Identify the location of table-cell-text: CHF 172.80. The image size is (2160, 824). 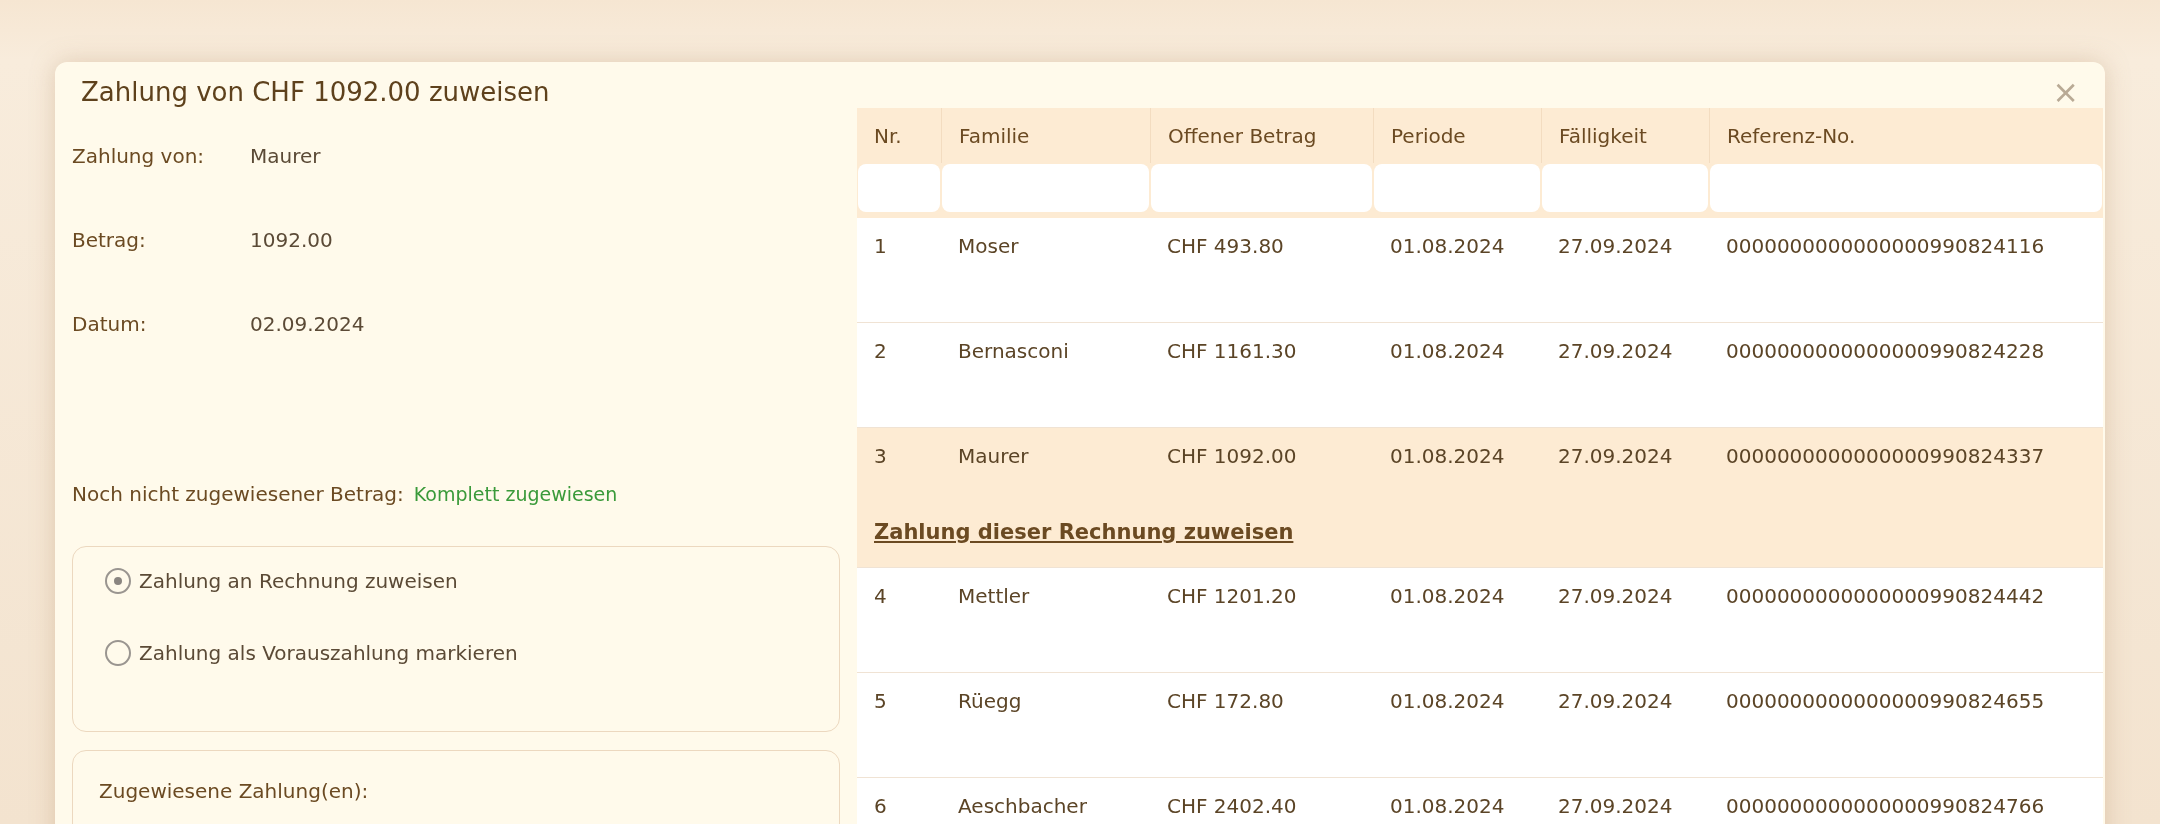
(1225, 701).